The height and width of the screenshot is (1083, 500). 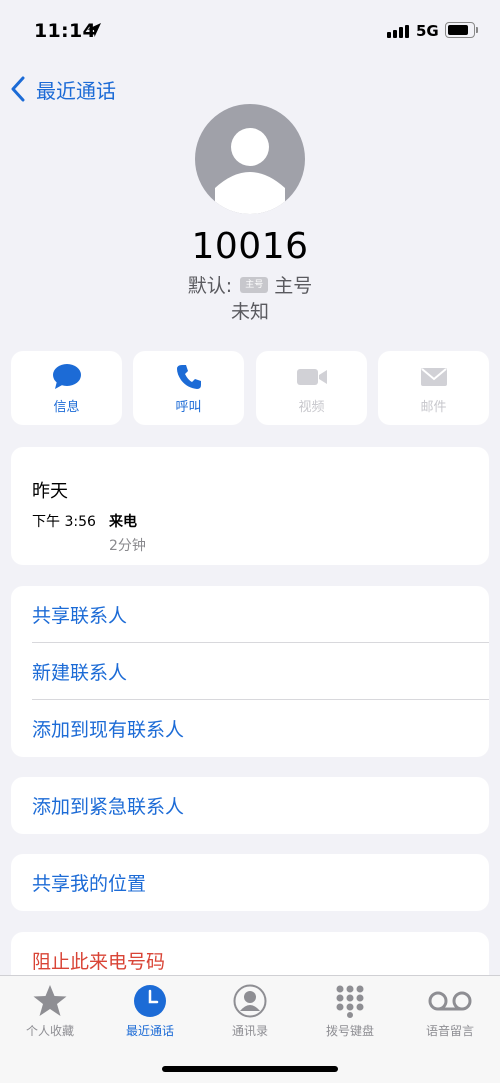 What do you see at coordinates (350, 1001) in the screenshot?
I see `keypad-icon` at bounding box center [350, 1001].